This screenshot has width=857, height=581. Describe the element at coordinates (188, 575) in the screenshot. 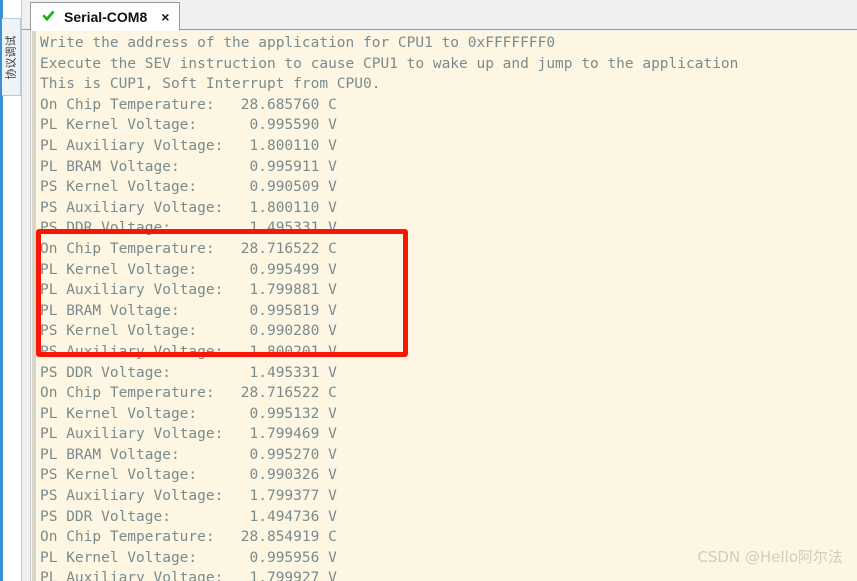

I see `terminal-line: PL Auxiliary Voltage: 1.799927 V` at that location.